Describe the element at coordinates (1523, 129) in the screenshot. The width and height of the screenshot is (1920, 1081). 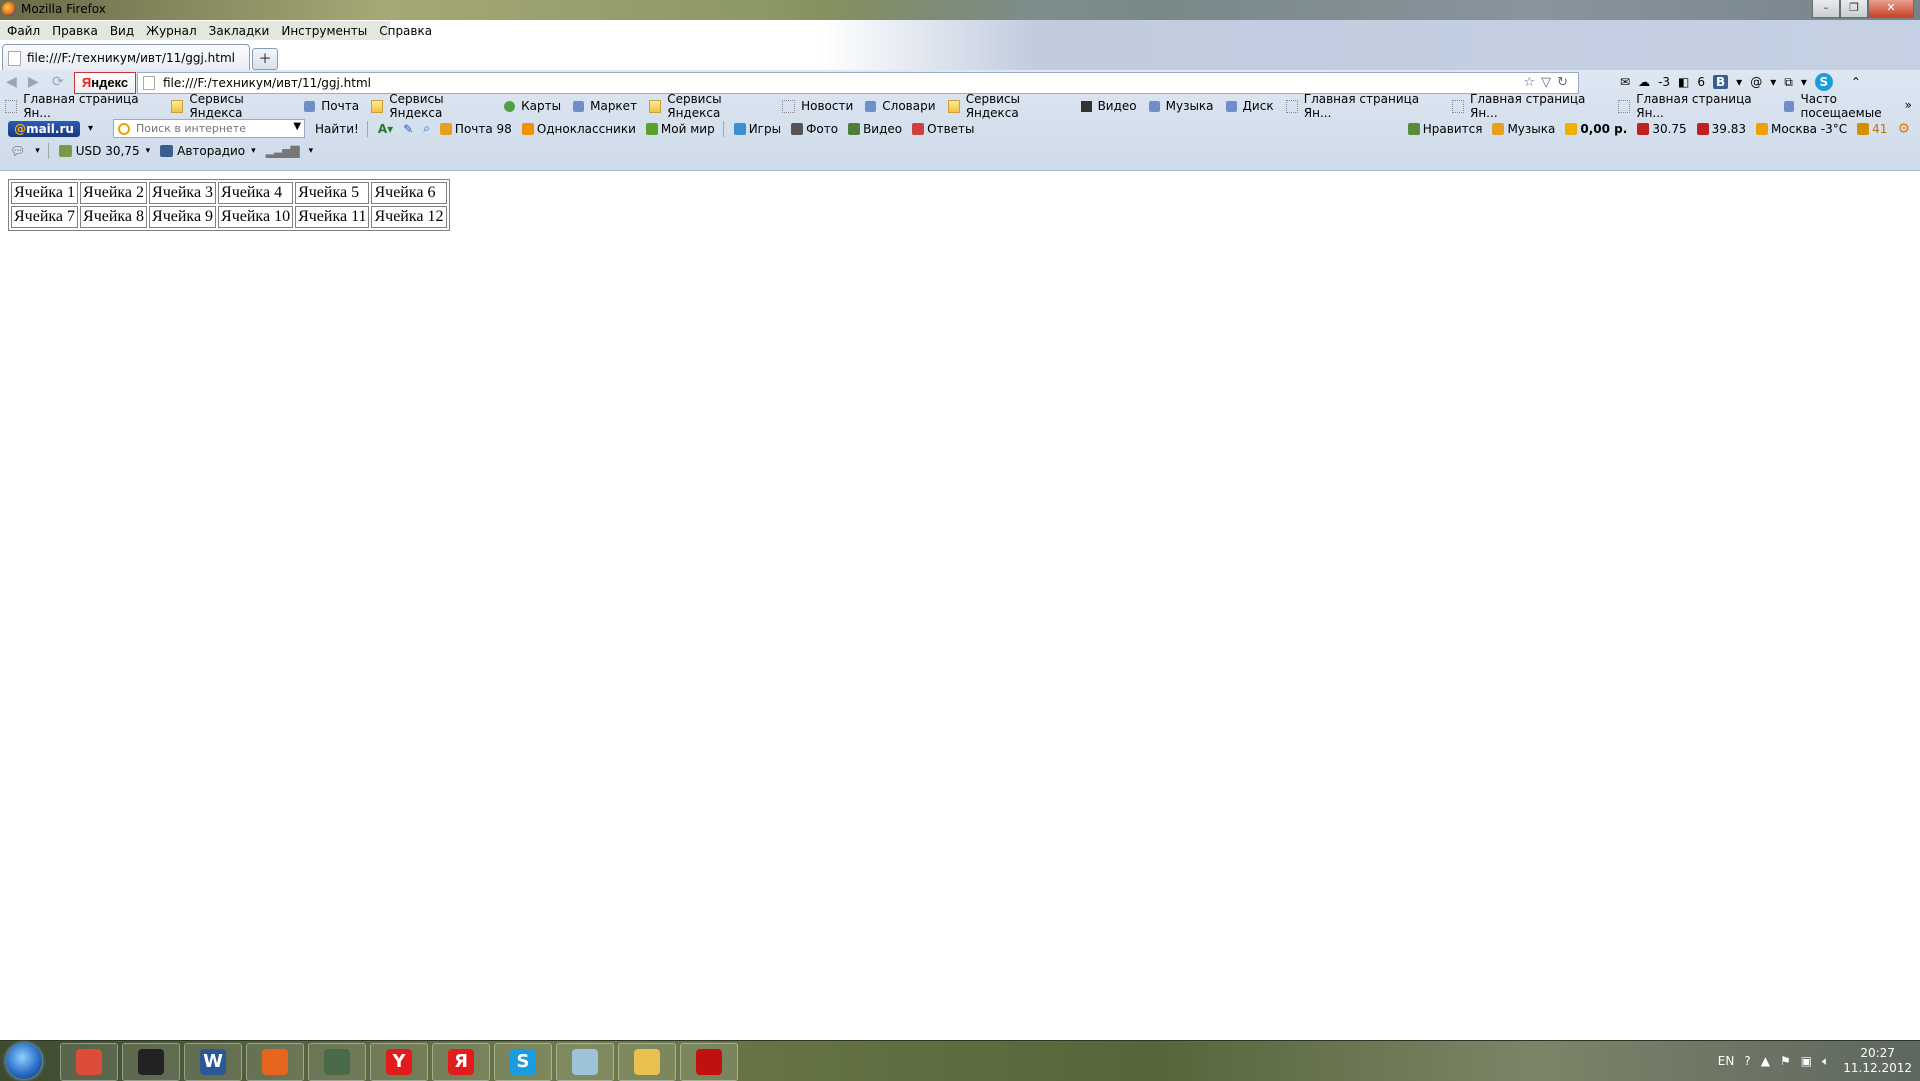
I see `toolbar-item-music: Музыка` at that location.